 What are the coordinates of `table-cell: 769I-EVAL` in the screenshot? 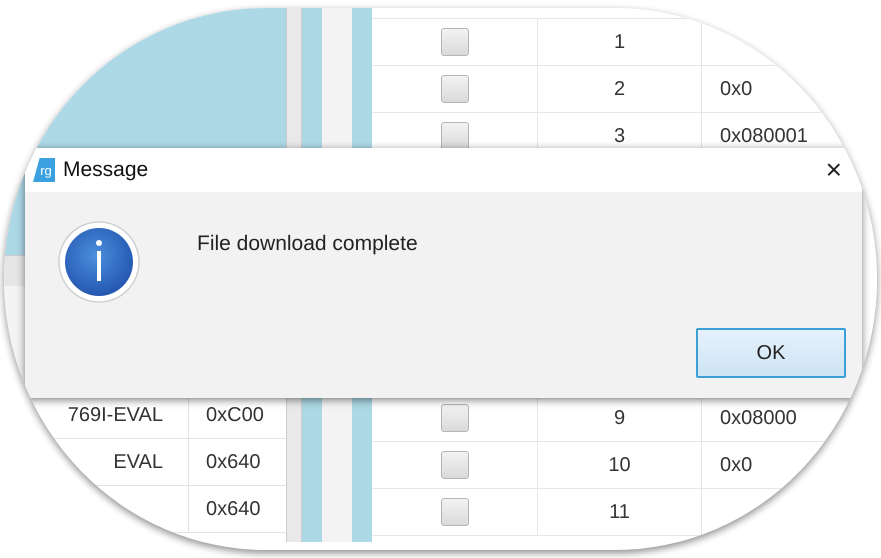 It's located at (115, 415).